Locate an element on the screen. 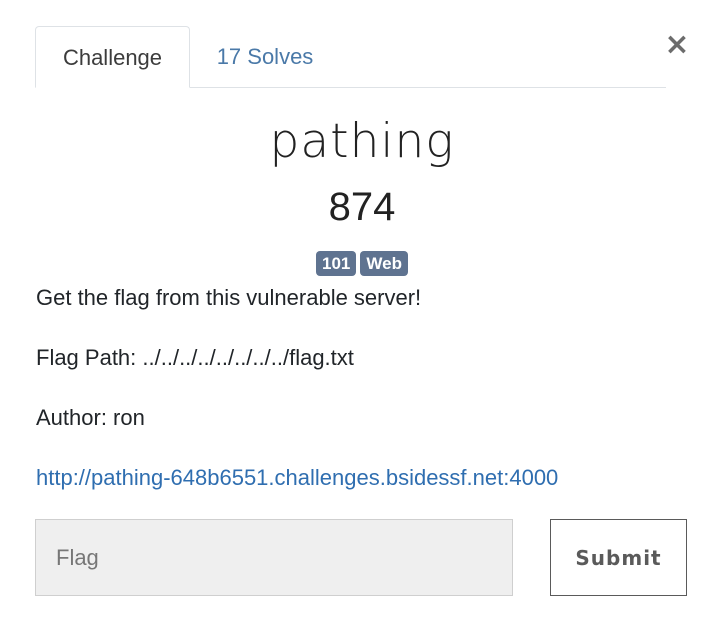 The height and width of the screenshot is (633, 724). challenge-tags: 101 Web is located at coordinates (362, 263).